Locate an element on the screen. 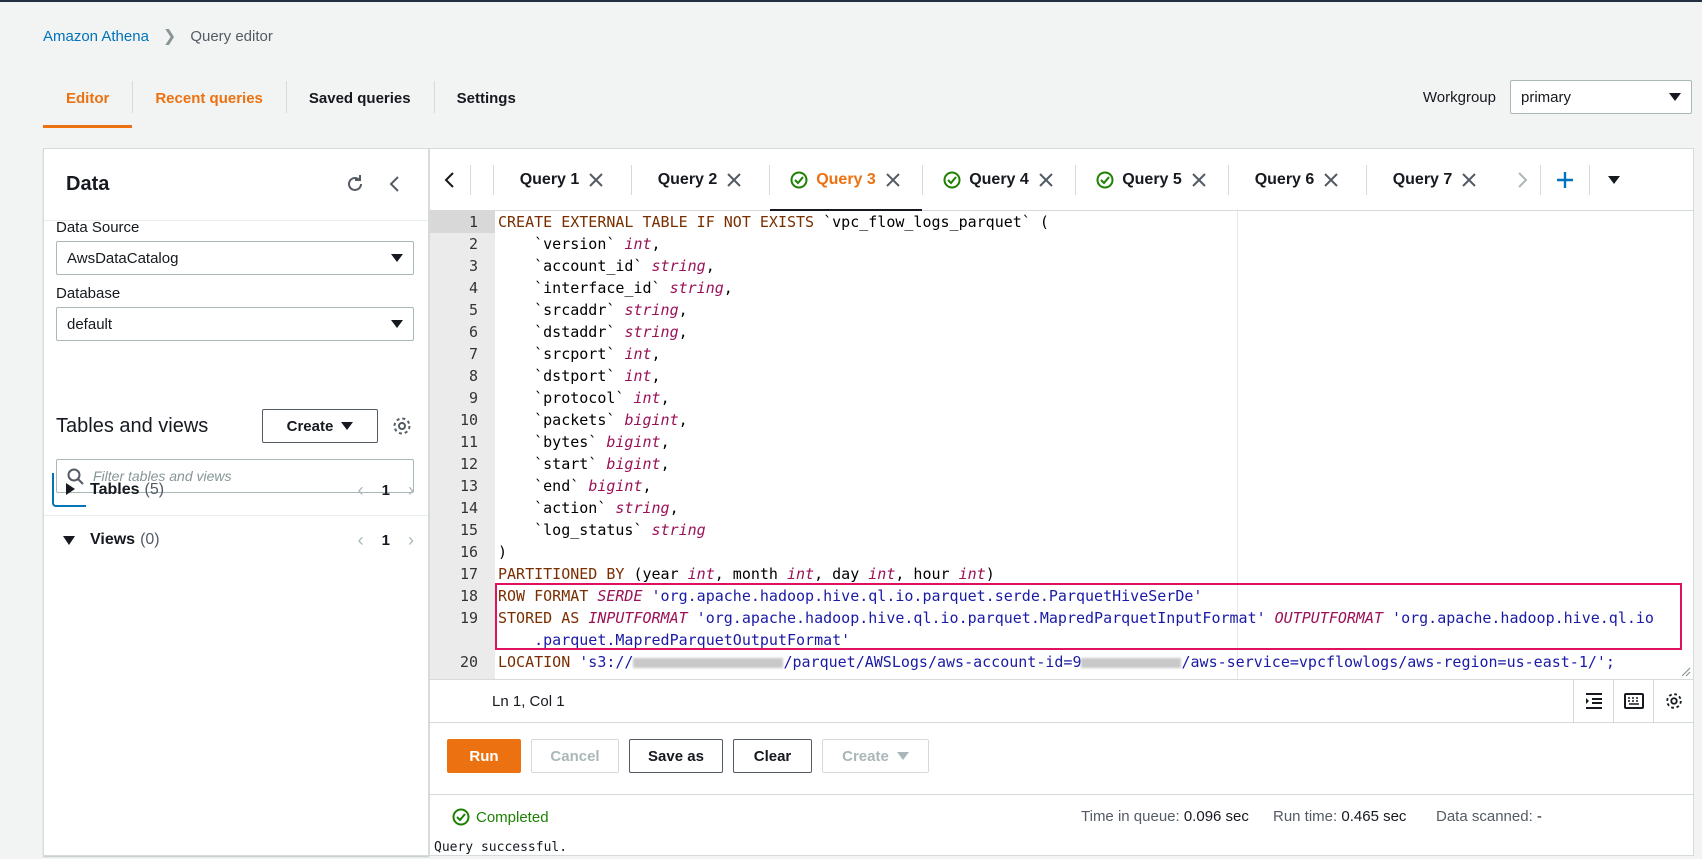  code-line: `interface_id` string, is located at coordinates (615, 288).